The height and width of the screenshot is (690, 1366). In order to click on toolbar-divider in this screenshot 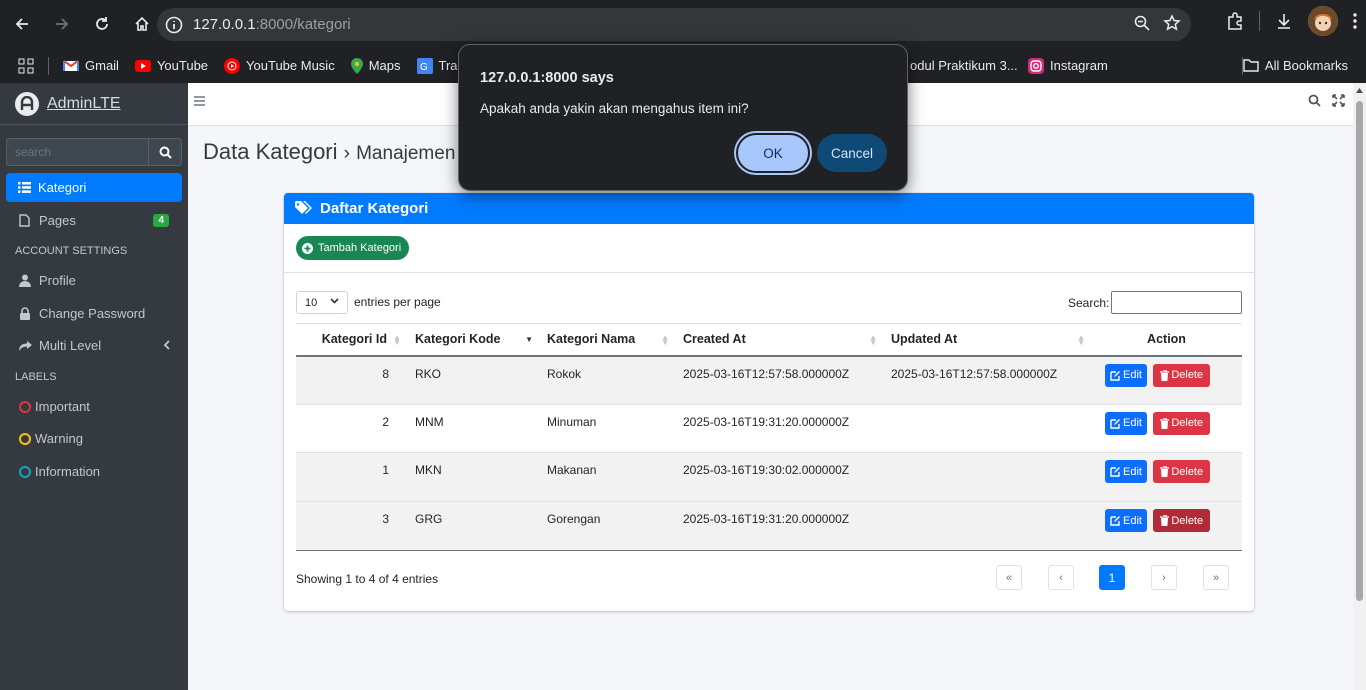, I will do `click(1259, 21)`.